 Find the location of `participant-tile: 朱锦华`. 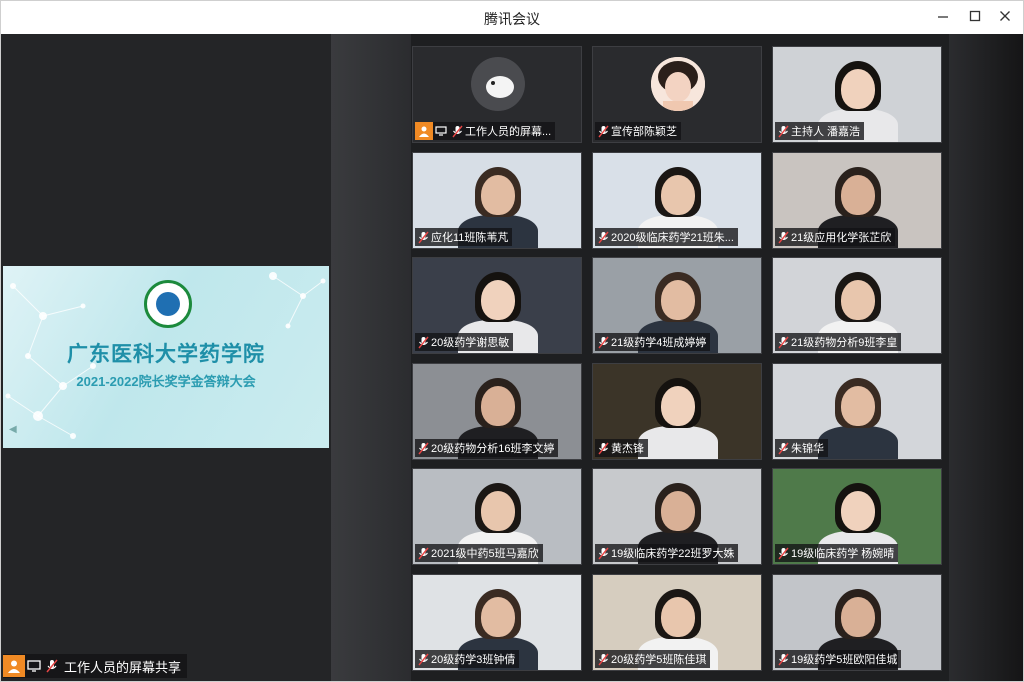

participant-tile: 朱锦华 is located at coordinates (857, 411).